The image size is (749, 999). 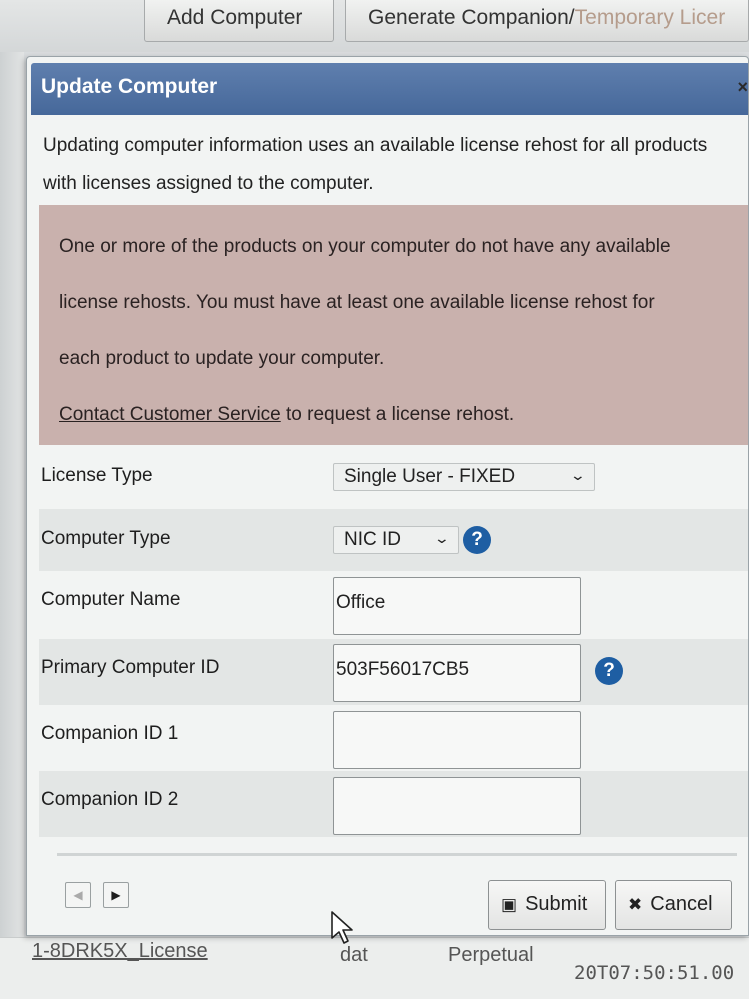 What do you see at coordinates (130, 667) in the screenshot?
I see `primary-computer-id-label: Primary Computer ID` at bounding box center [130, 667].